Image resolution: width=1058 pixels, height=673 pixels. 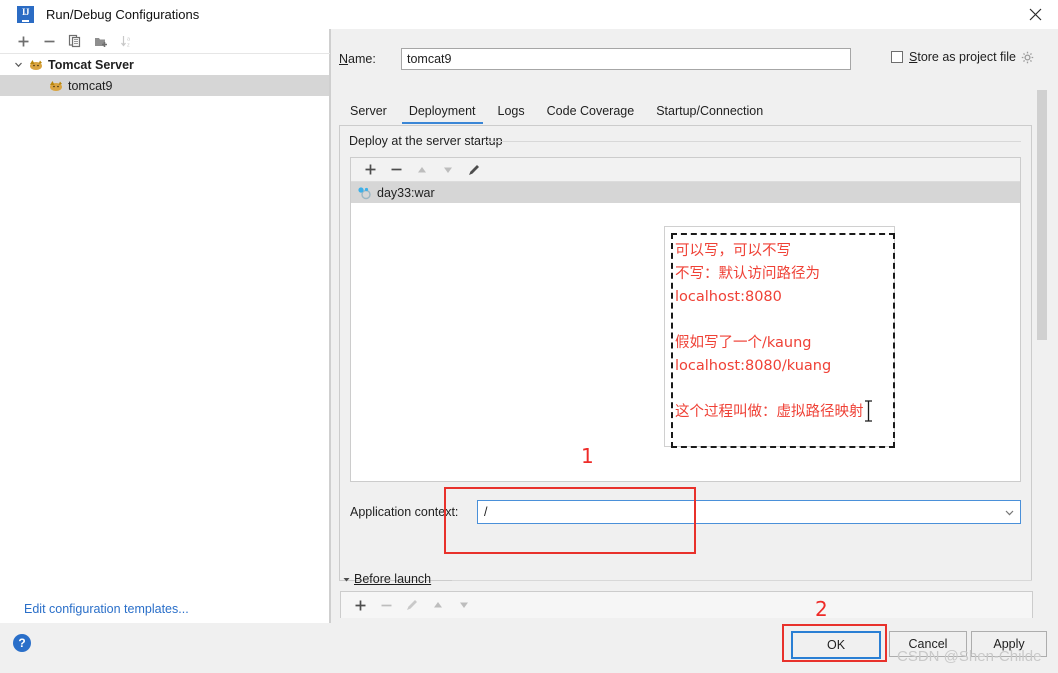 I want to click on help-icon: ?, so click(x=22, y=643).